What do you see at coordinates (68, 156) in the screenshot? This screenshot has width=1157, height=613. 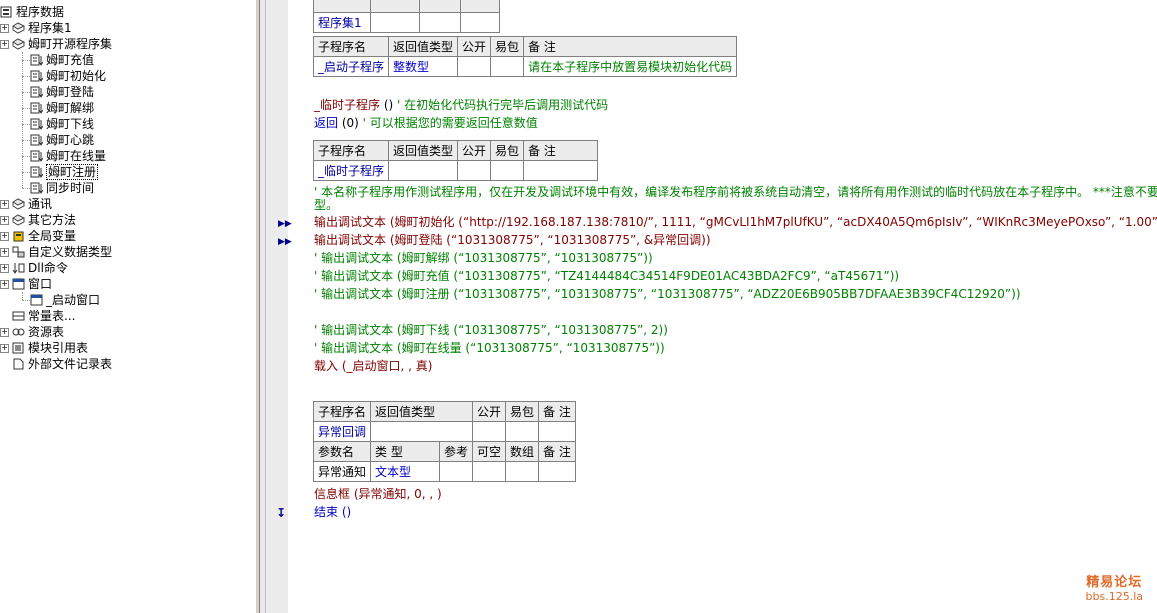 I see `tree-item: 姆町在线量` at bounding box center [68, 156].